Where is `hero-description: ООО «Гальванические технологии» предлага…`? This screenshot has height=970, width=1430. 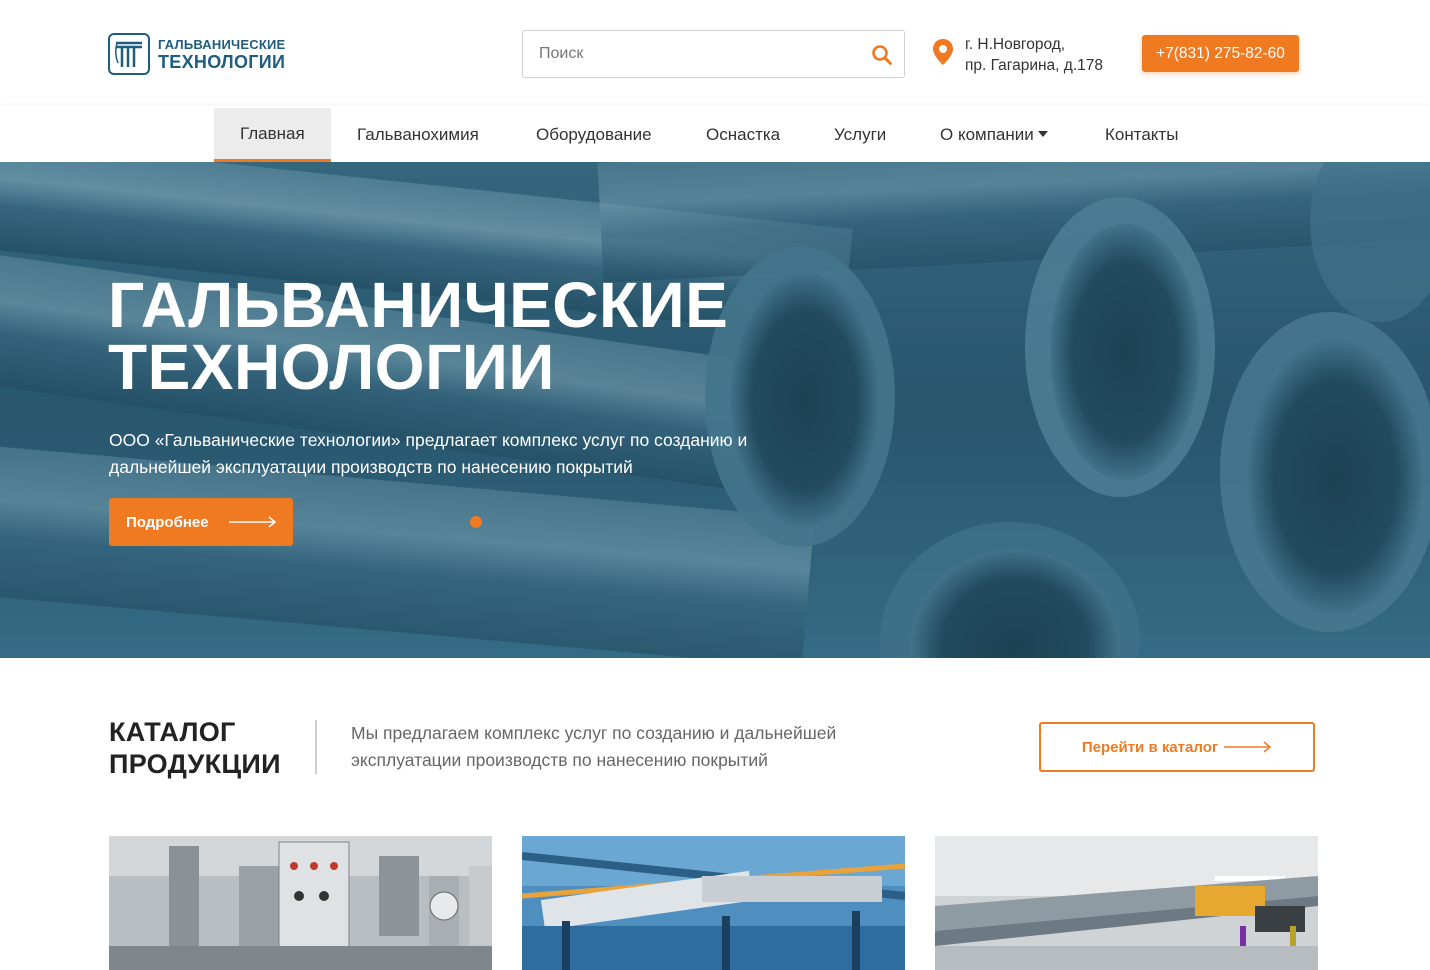
hero-description: ООО «Гальванические технологии» предлага… is located at coordinates (449, 454).